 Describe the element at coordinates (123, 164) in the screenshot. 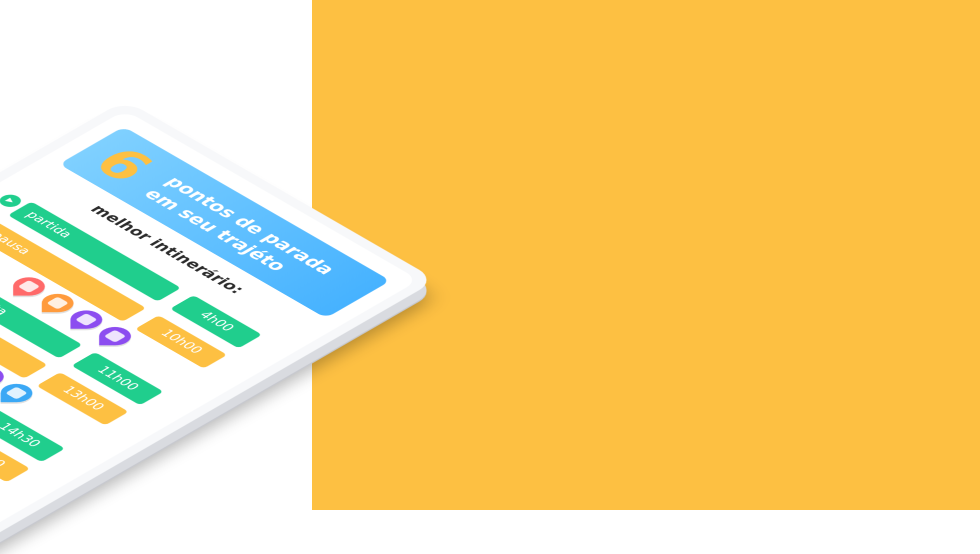

I see `stop-count: 6` at that location.